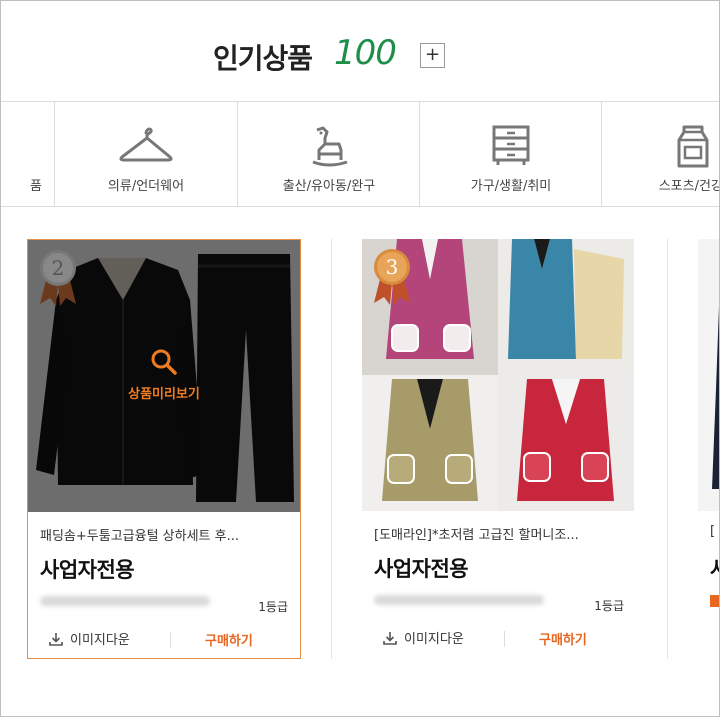 The image size is (720, 717). I want to click on category-item-kids: 출산/유아동/완구, so click(328, 154).